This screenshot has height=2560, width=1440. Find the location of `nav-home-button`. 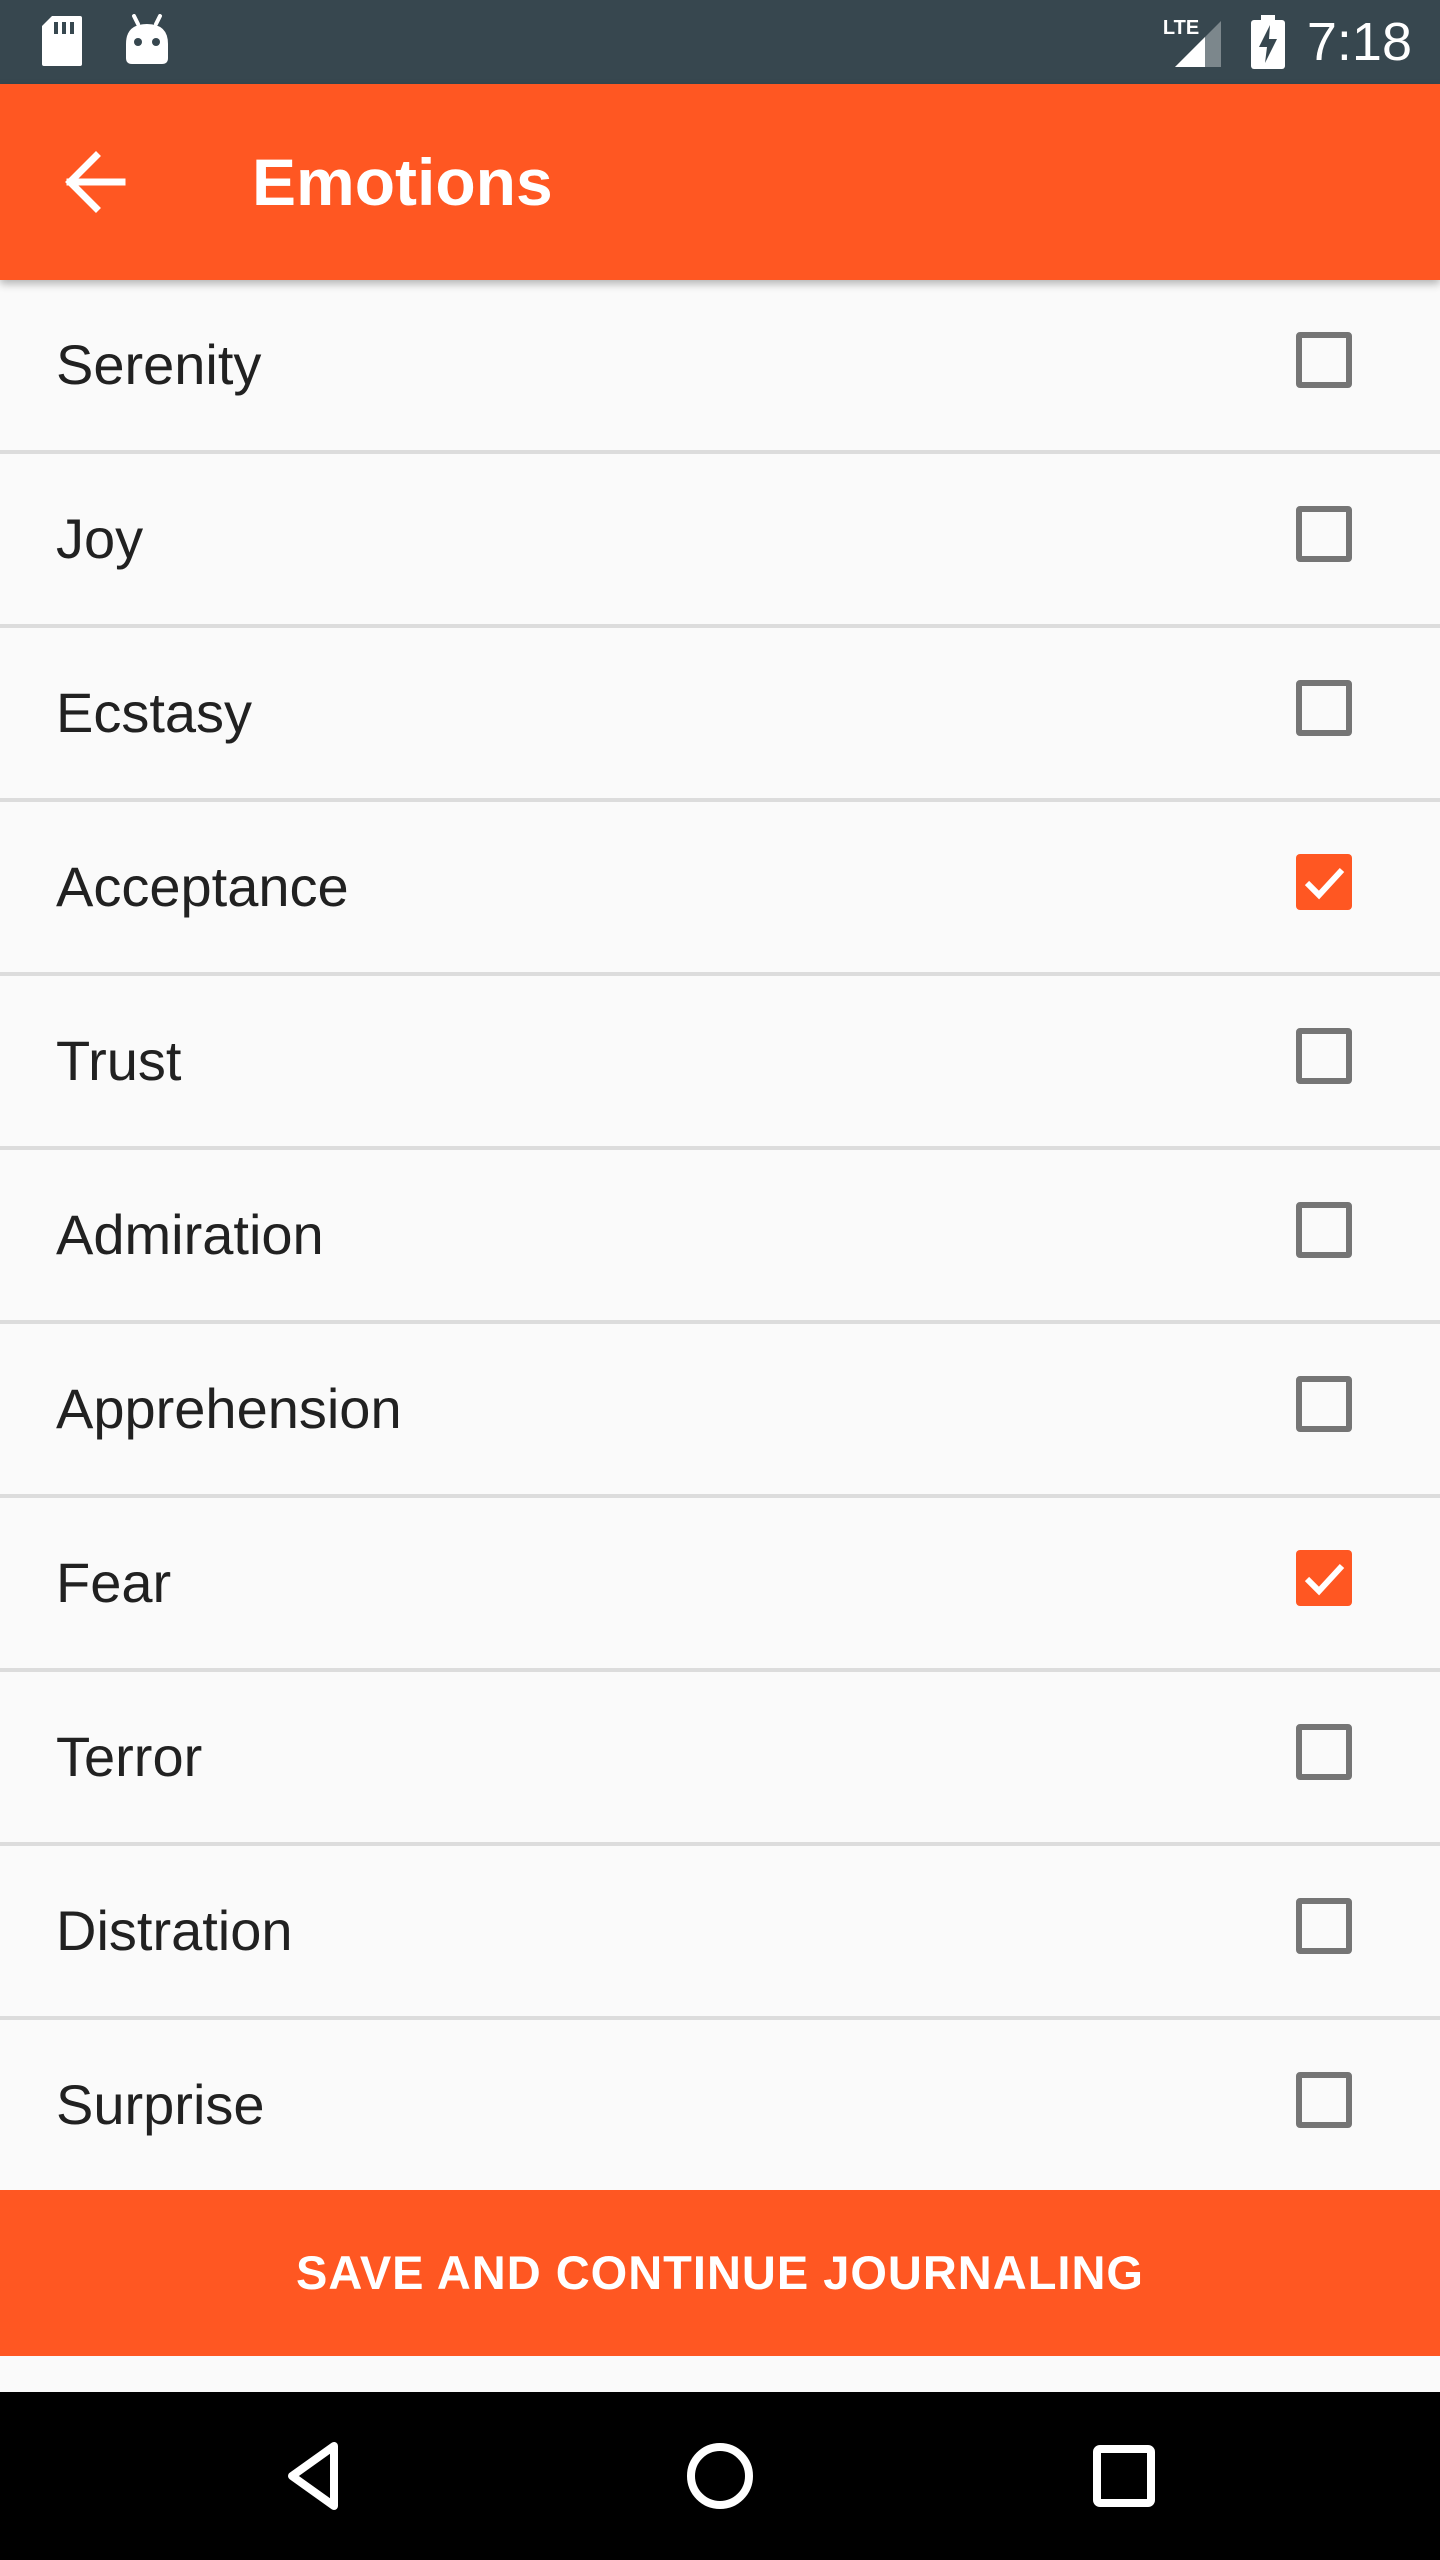

nav-home-button is located at coordinates (720, 2476).